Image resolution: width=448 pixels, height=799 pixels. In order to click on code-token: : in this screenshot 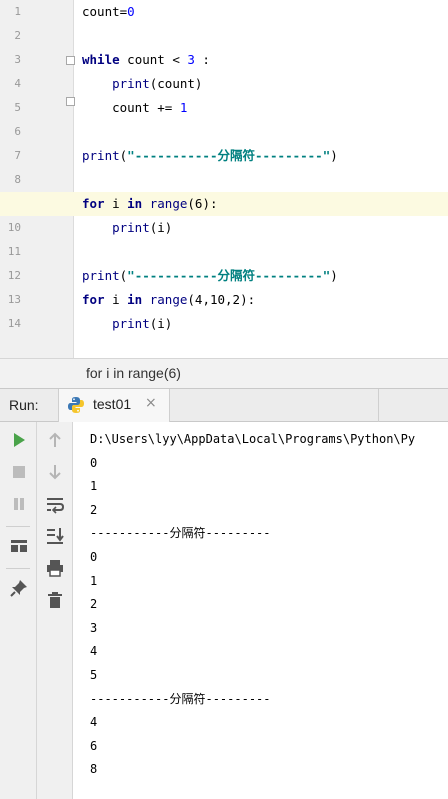, I will do `click(202, 59)`.